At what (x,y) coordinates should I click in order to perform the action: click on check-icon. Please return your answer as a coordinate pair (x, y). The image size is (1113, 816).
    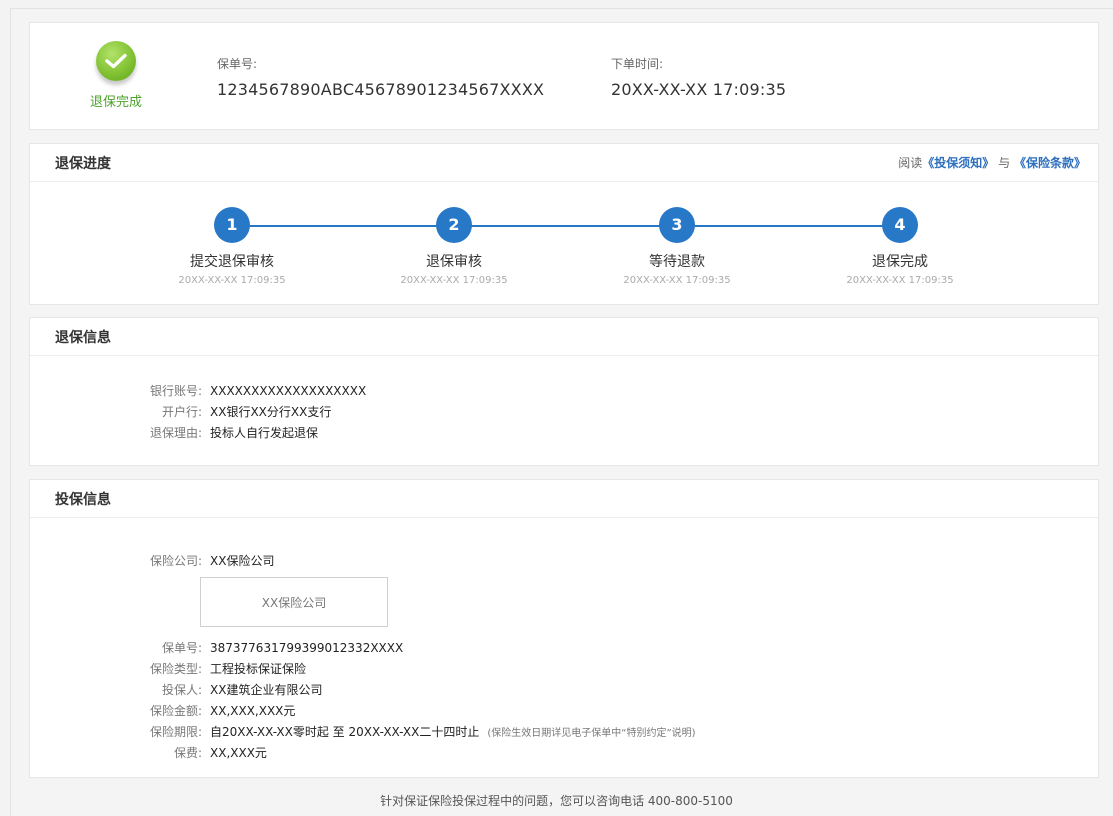
    Looking at the image, I should click on (116, 61).